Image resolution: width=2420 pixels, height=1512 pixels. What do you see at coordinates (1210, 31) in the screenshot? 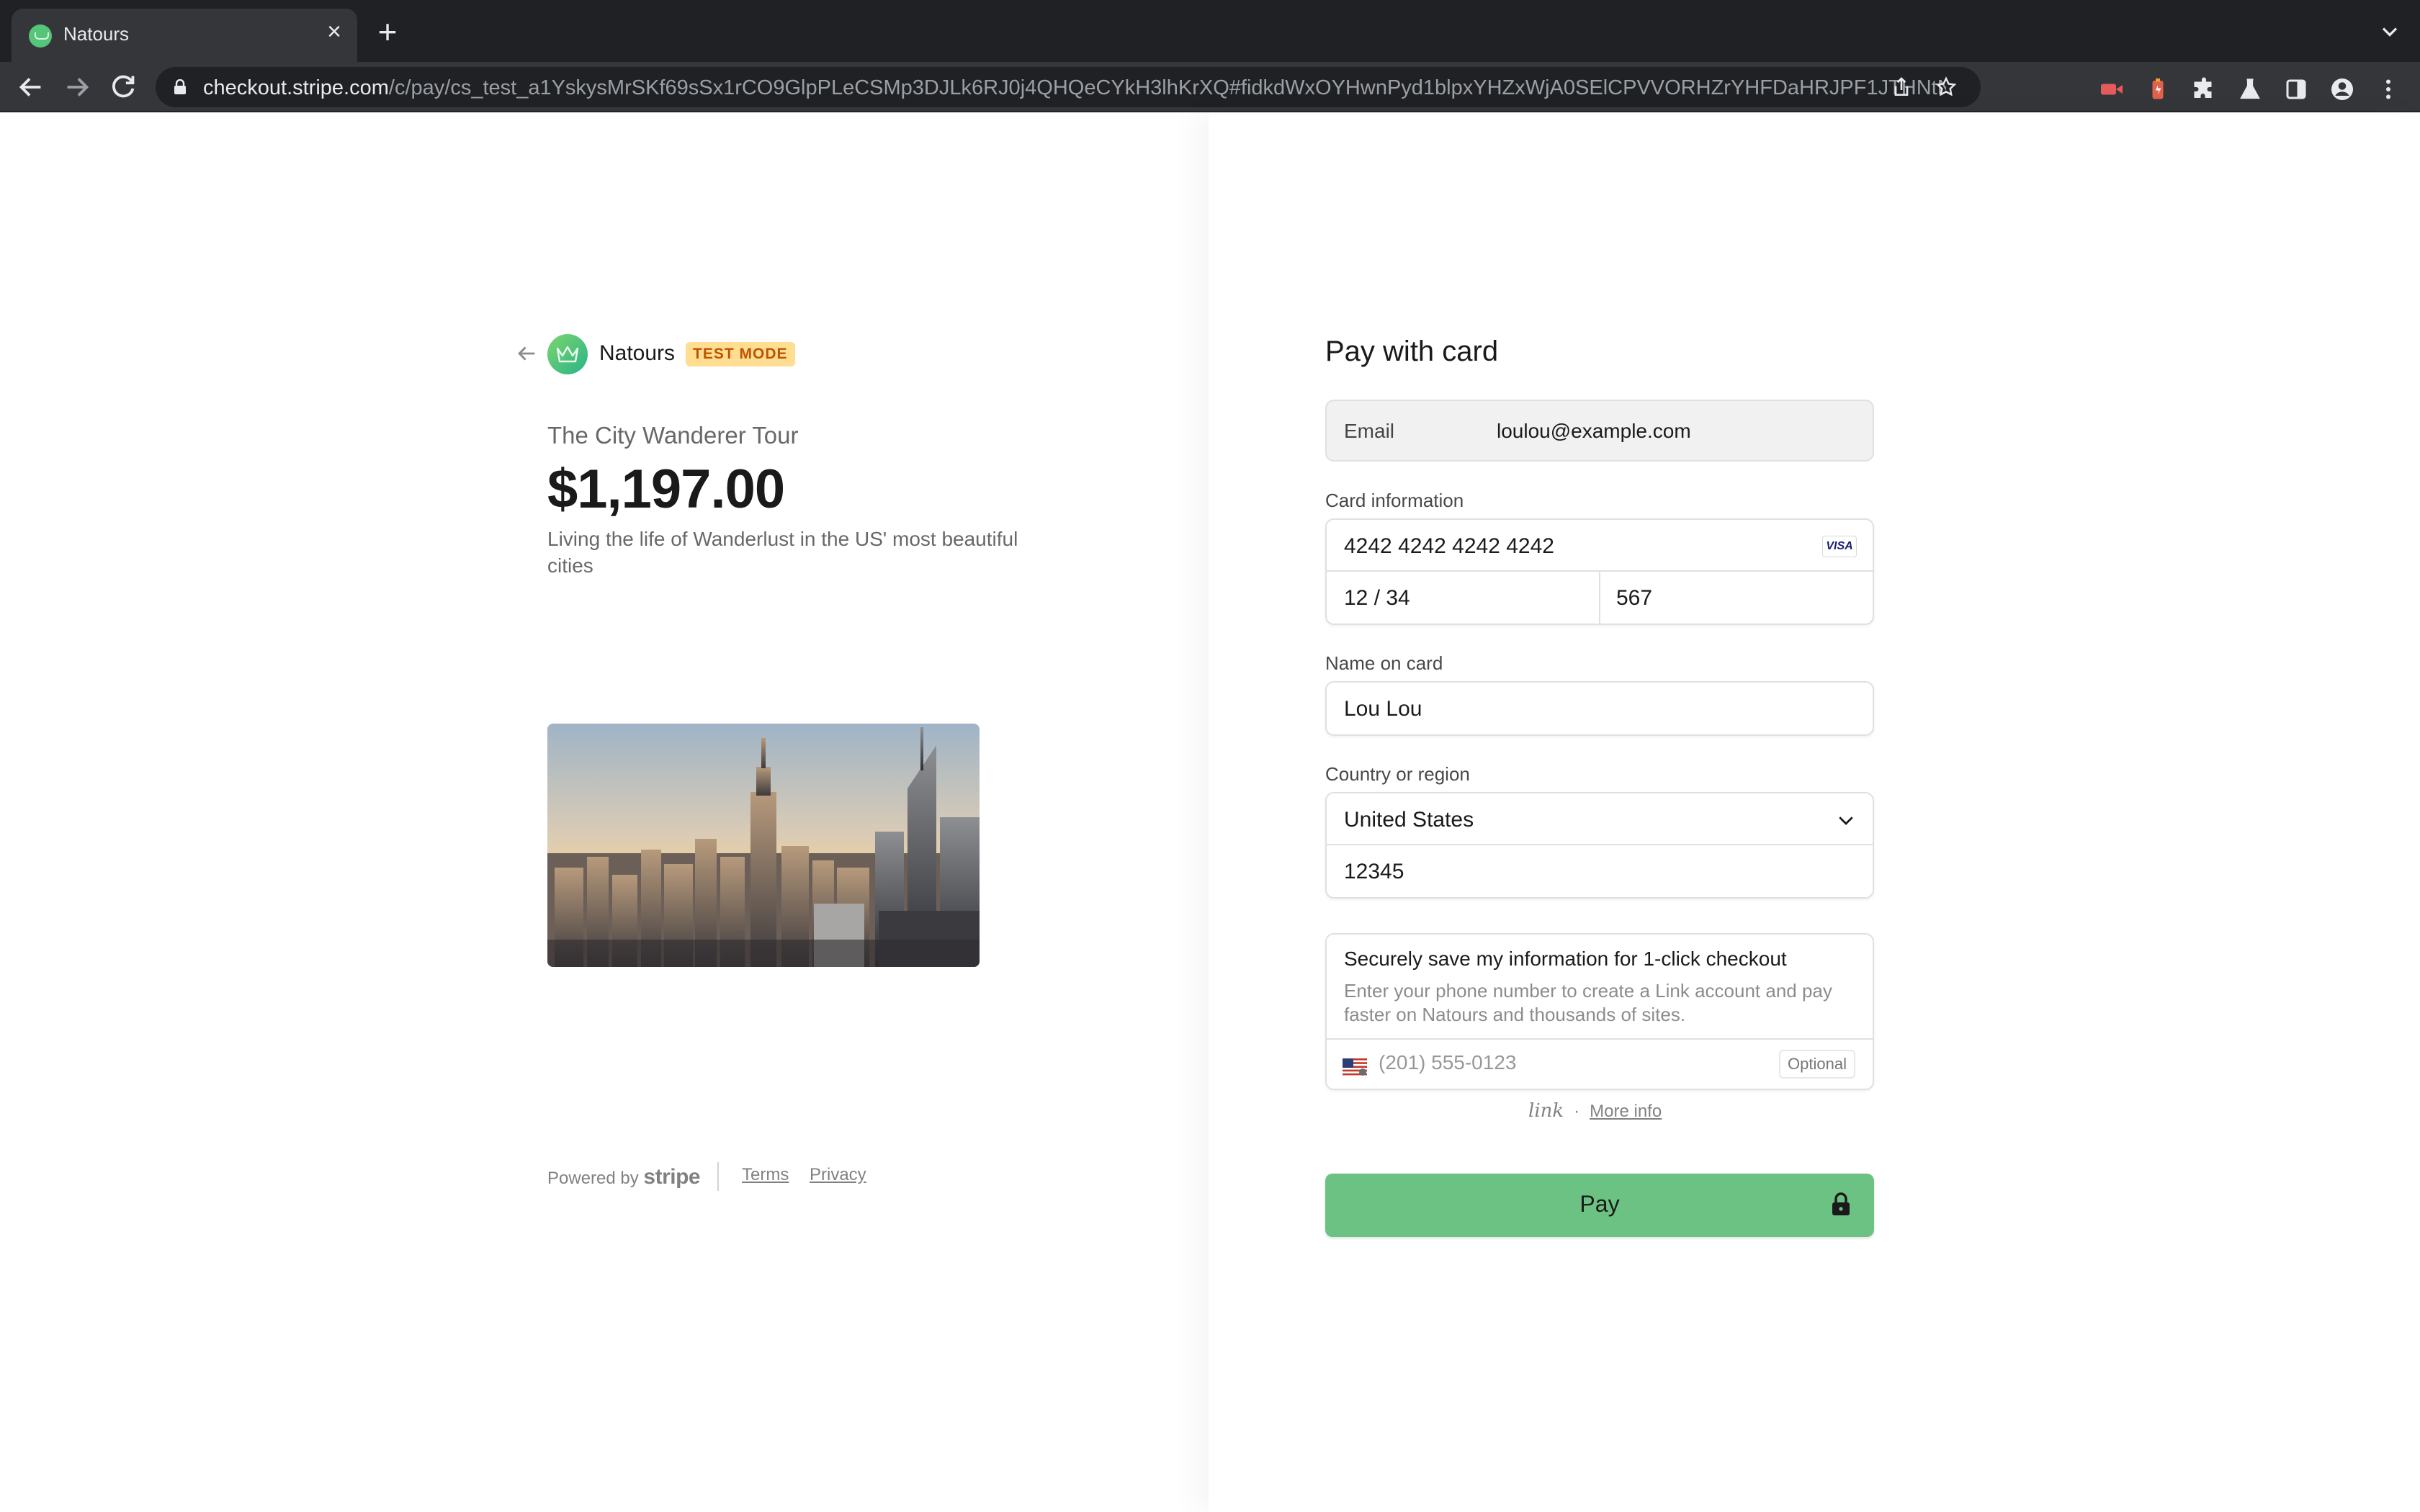
I see `browser-tab-bar: Natours × +` at bounding box center [1210, 31].